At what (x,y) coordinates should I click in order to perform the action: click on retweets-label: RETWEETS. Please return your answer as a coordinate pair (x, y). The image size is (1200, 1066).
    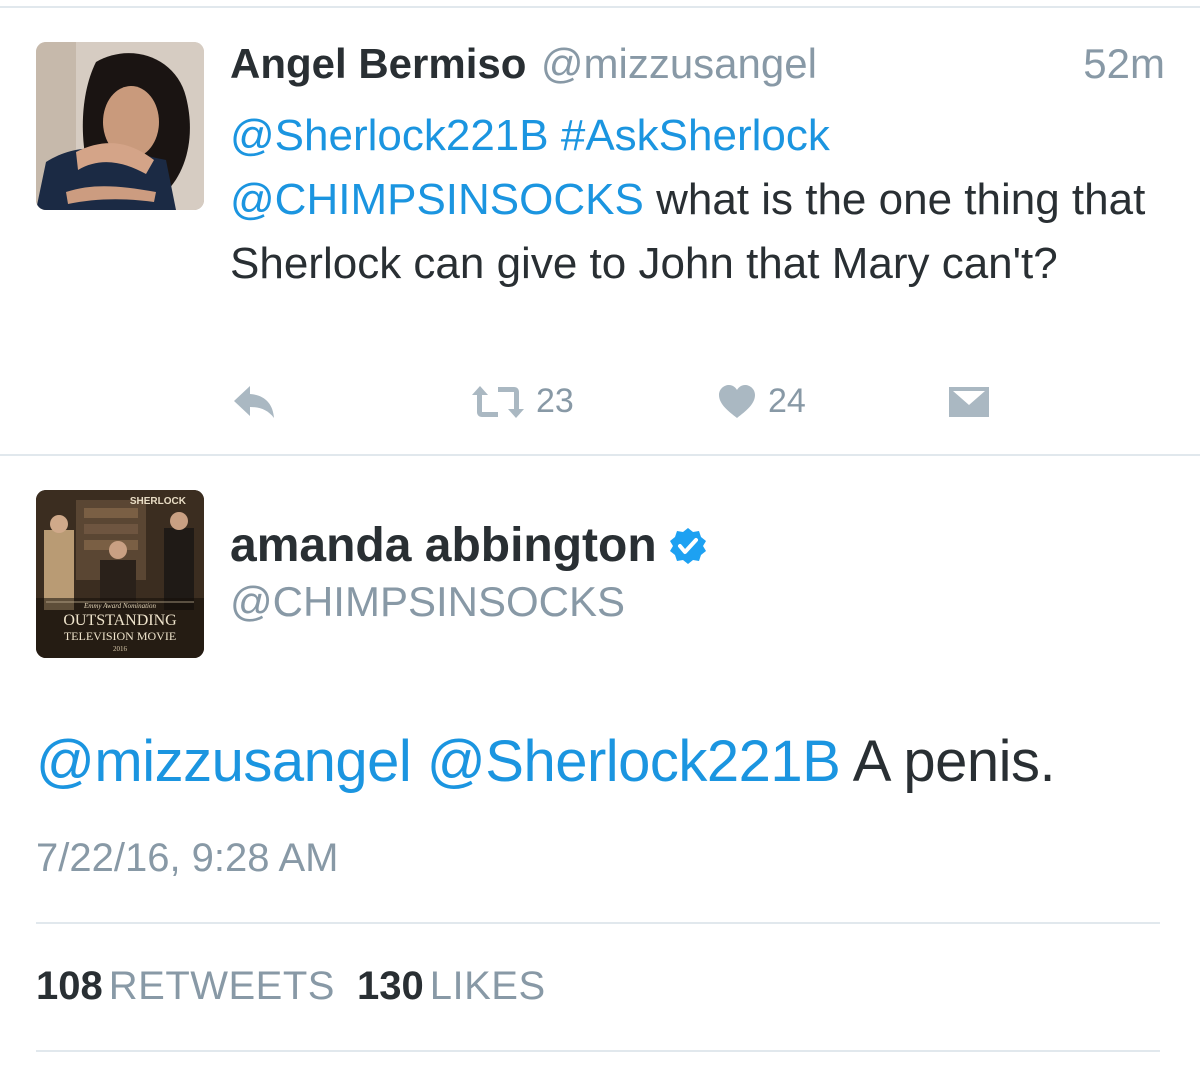
    Looking at the image, I should click on (221, 986).